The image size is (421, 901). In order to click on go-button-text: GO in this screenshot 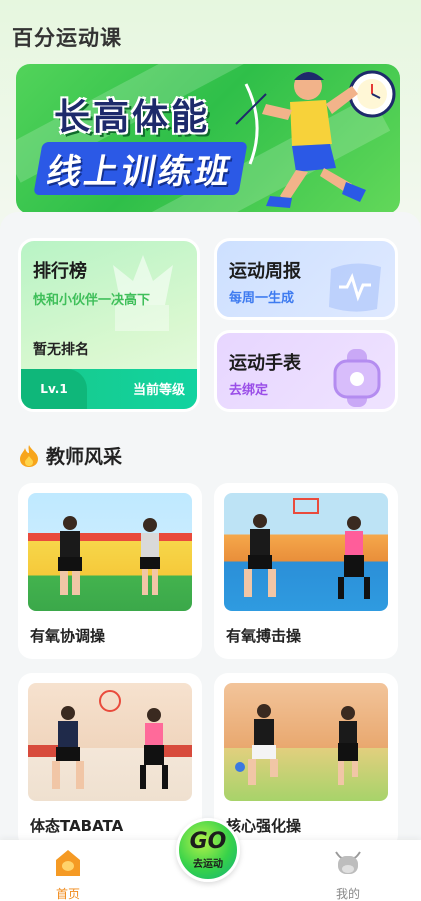, I will do `click(208, 841)`.